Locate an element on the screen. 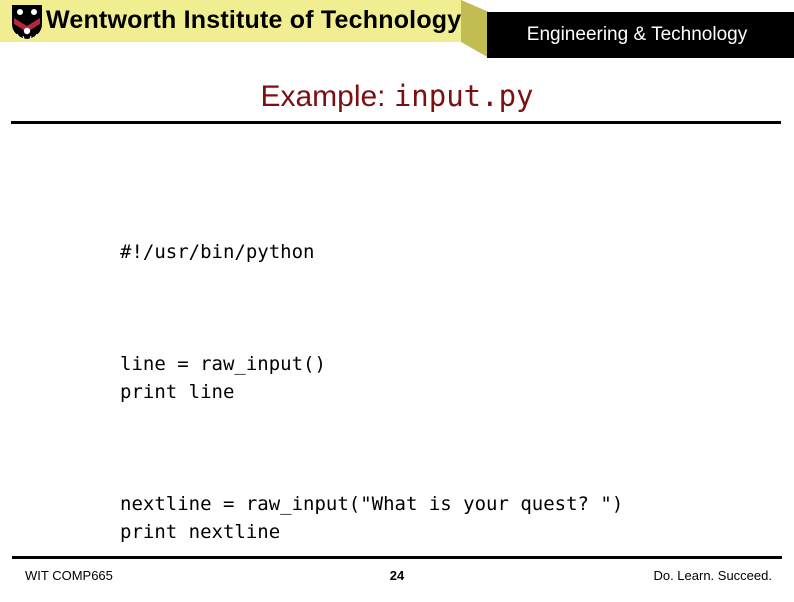 The image size is (794, 602). slide-footer: WIT COMP665 24 Do. Learn. Succeed. is located at coordinates (397, 575).